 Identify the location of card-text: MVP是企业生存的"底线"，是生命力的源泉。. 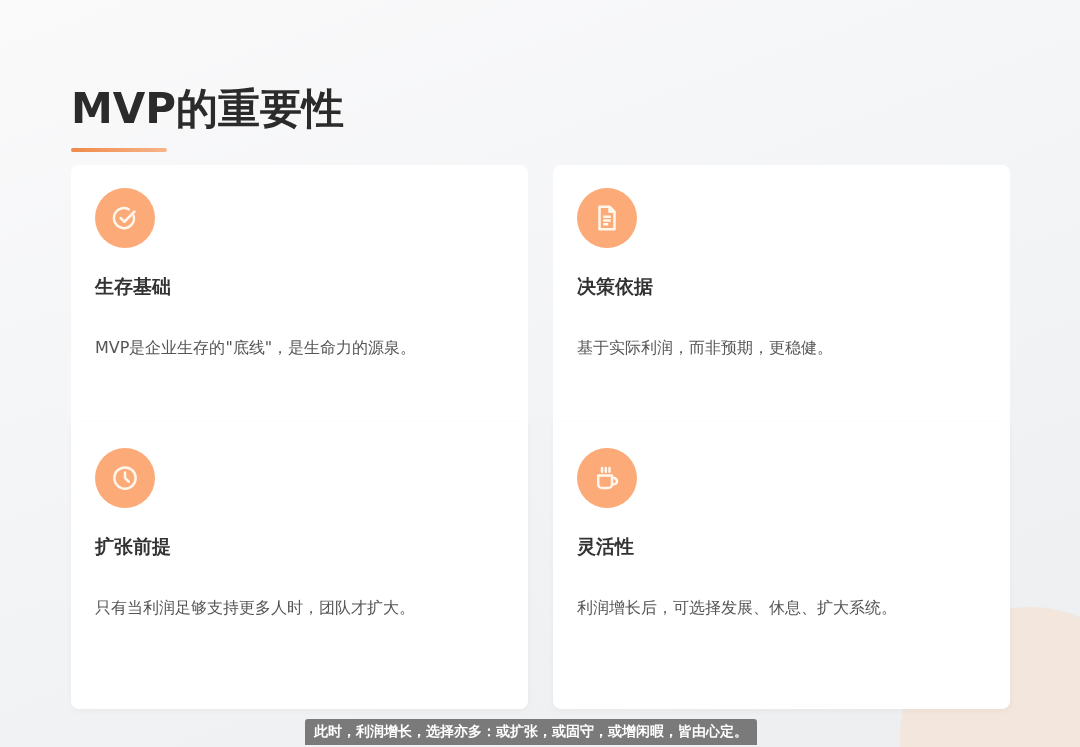
(256, 348).